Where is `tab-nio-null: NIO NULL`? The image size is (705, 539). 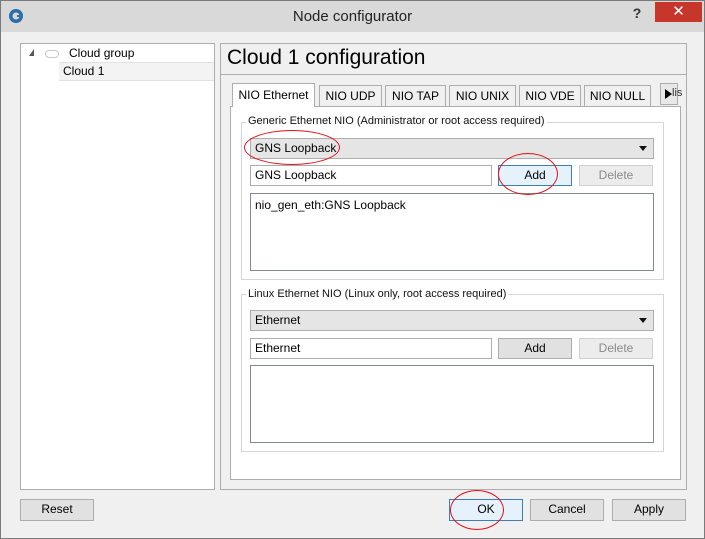 tab-nio-null: NIO NULL is located at coordinates (617, 95).